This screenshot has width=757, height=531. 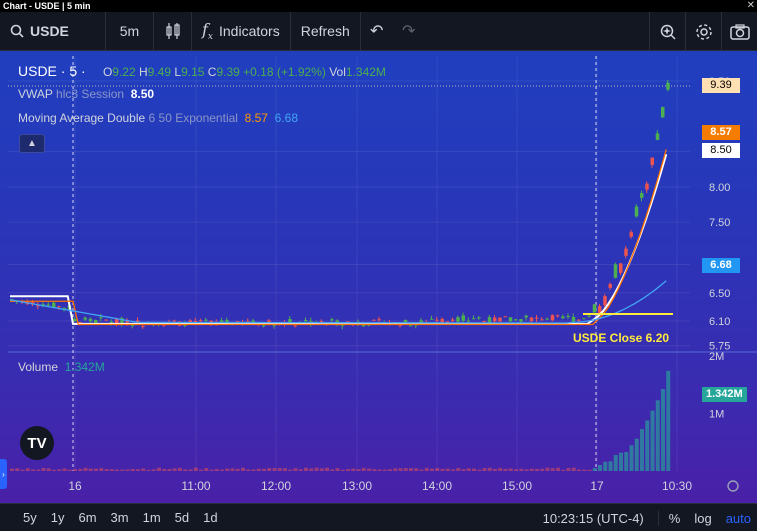 What do you see at coordinates (86, 94) in the screenshot?
I see `vwap-legend: VWAP hlc3 Session 8.50` at bounding box center [86, 94].